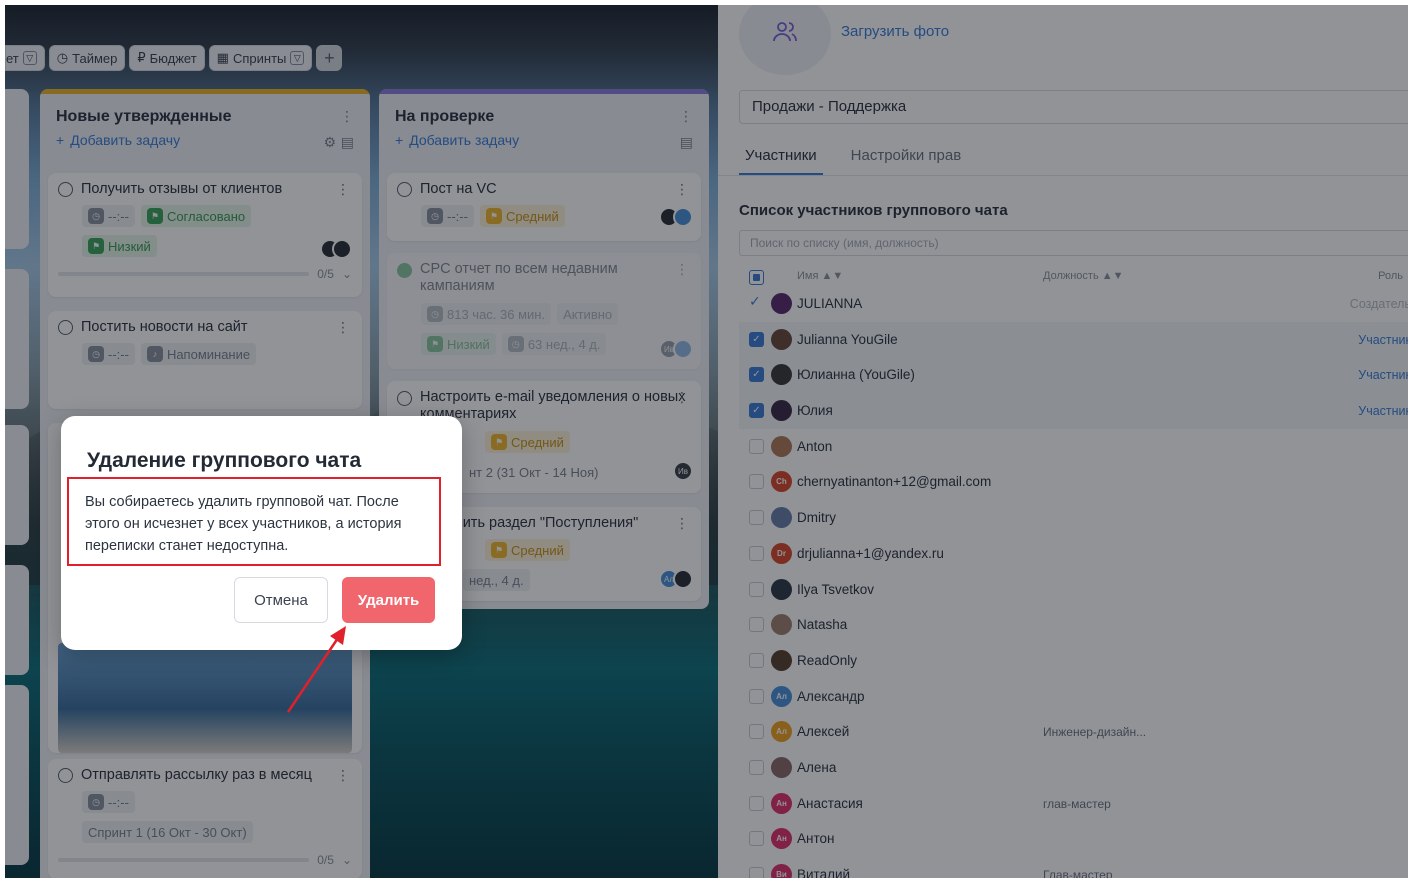 The image size is (1413, 883). I want to click on dialog-title: Удаление группового чата, so click(224, 460).